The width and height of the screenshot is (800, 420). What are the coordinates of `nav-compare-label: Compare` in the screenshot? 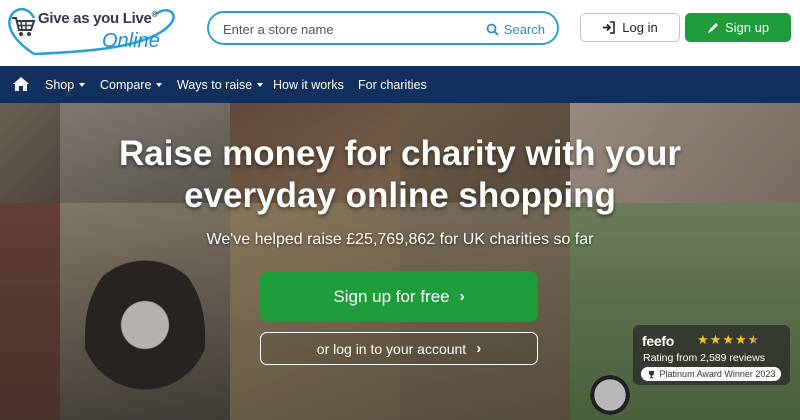 It's located at (126, 84).